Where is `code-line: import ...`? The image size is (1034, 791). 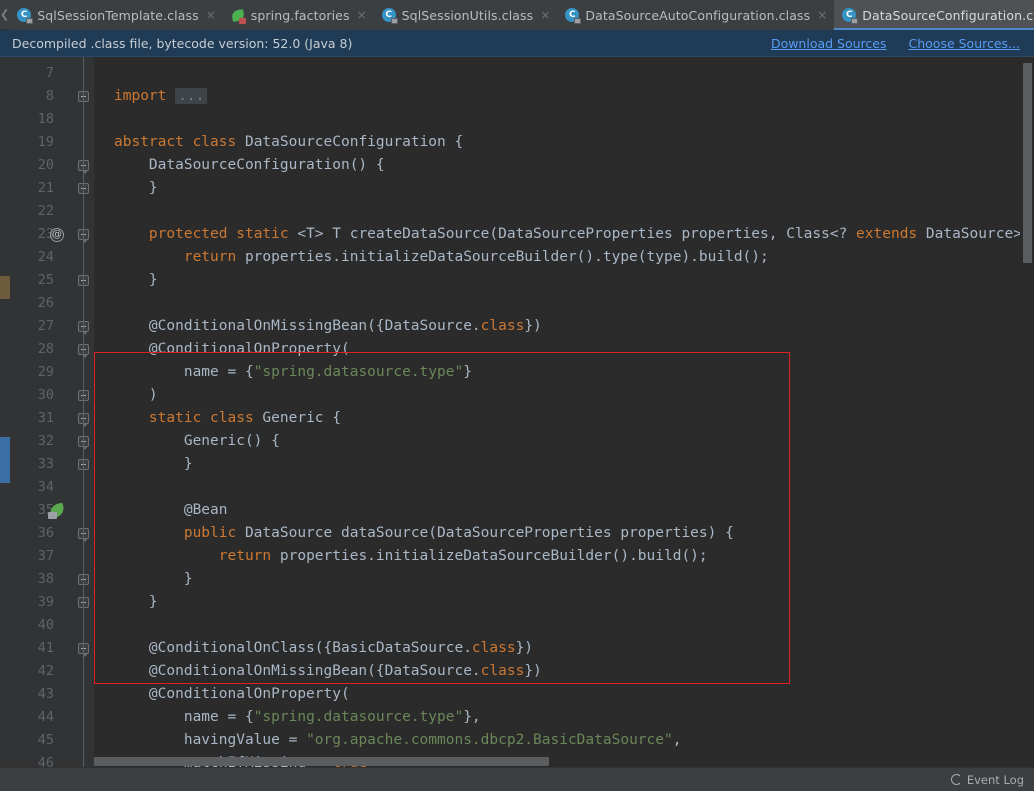 code-line: import ... is located at coordinates (151, 96).